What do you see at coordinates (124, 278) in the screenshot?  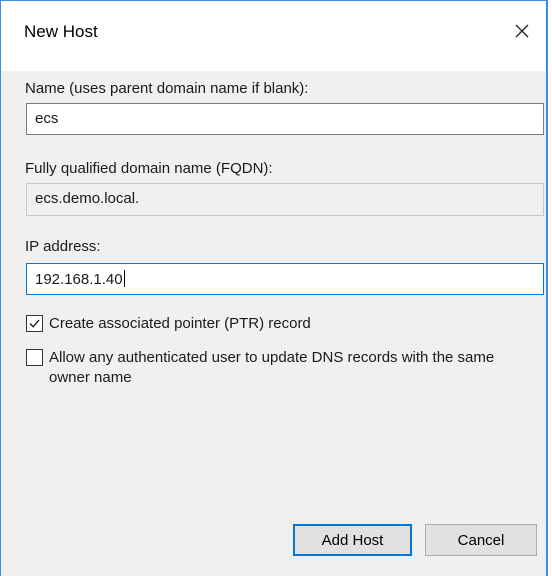 I see `text-caret` at bounding box center [124, 278].